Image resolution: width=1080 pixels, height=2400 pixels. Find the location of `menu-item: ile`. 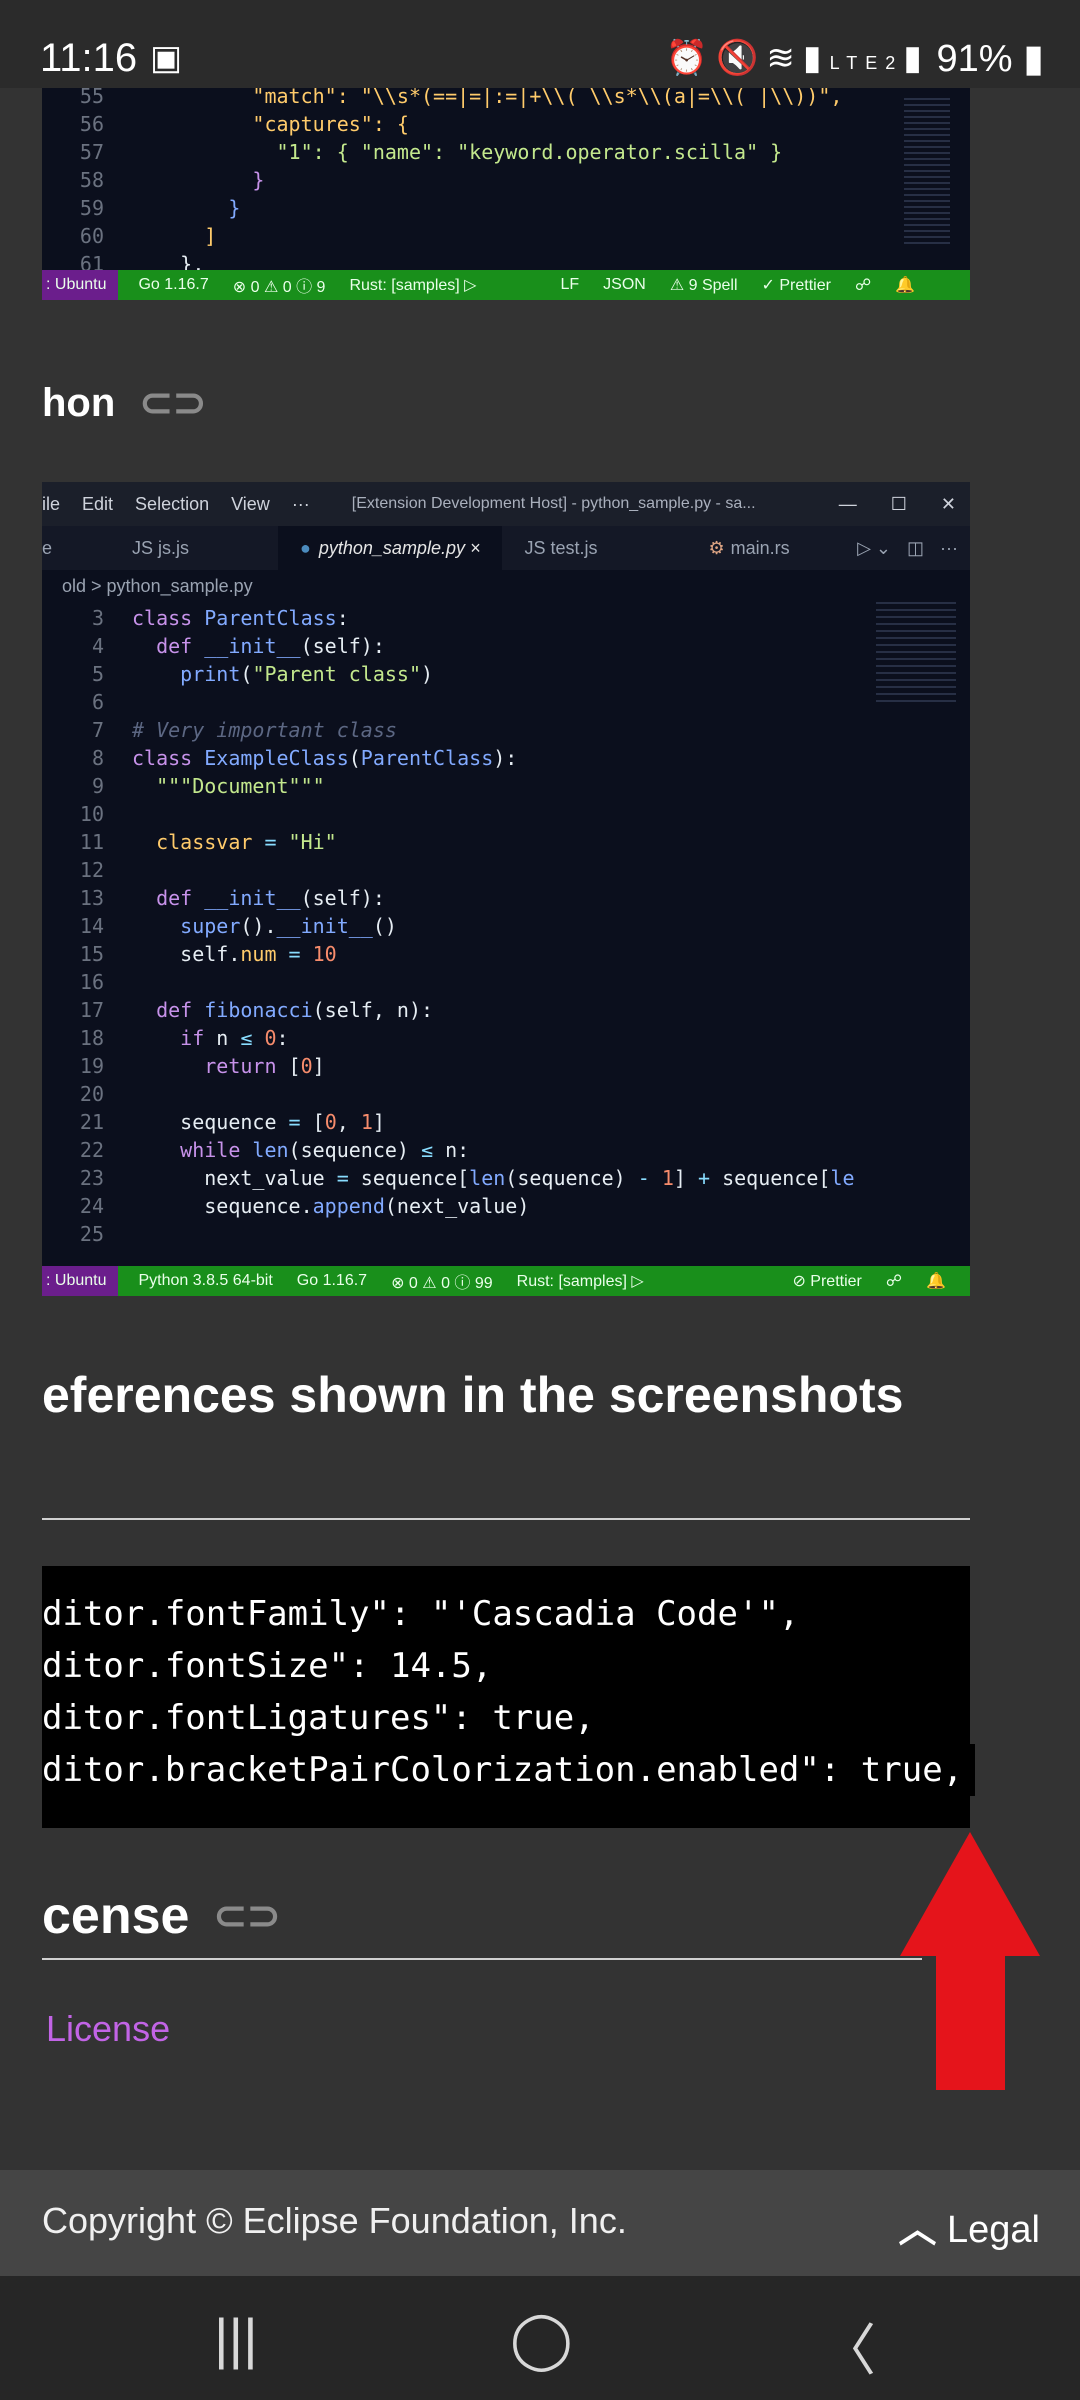

menu-item: ile is located at coordinates (51, 503).